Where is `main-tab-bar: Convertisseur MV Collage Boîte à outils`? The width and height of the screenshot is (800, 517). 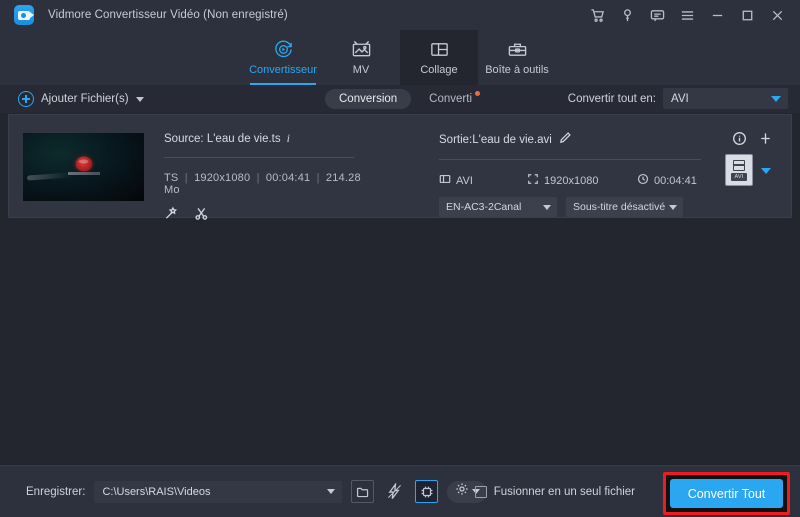
main-tab-bar: Convertisseur MV Collage Boîte à outils is located at coordinates (400, 57).